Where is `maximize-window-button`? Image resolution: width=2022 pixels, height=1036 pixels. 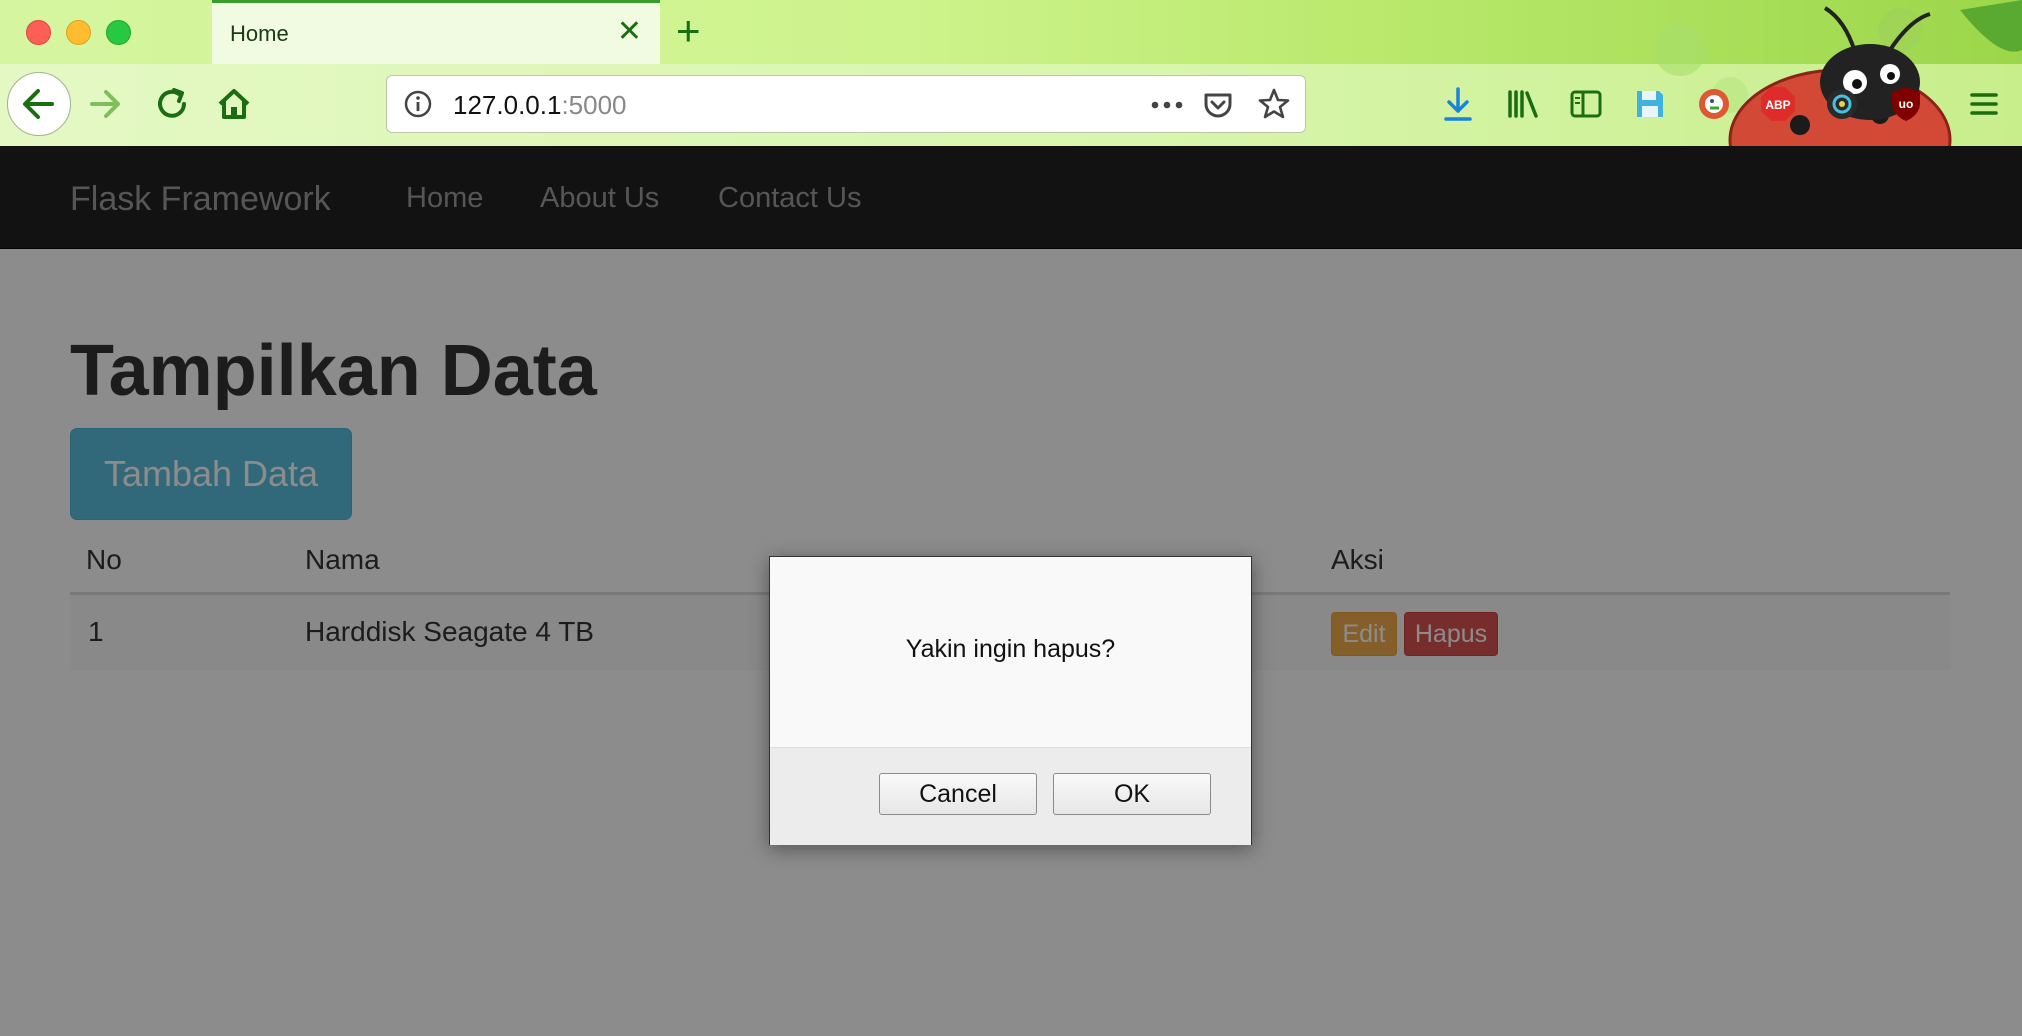
maximize-window-button is located at coordinates (118, 32).